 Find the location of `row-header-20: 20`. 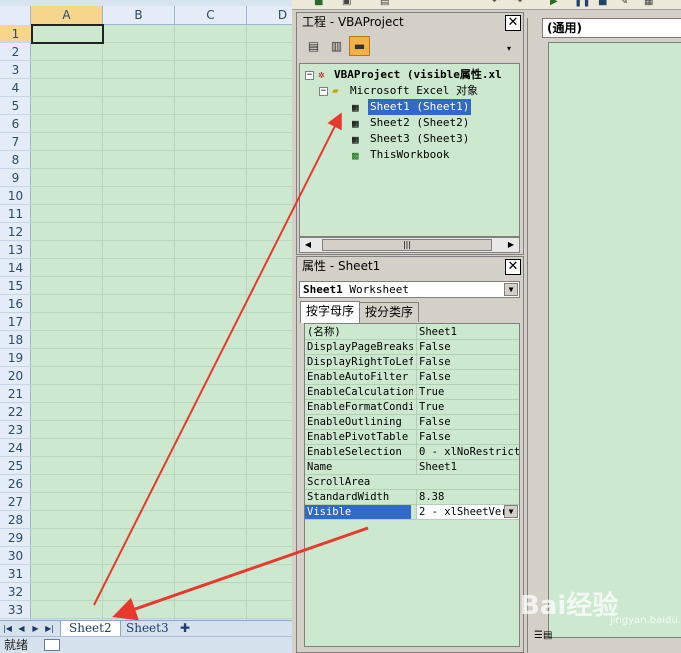

row-header-20: 20 is located at coordinates (15, 376).